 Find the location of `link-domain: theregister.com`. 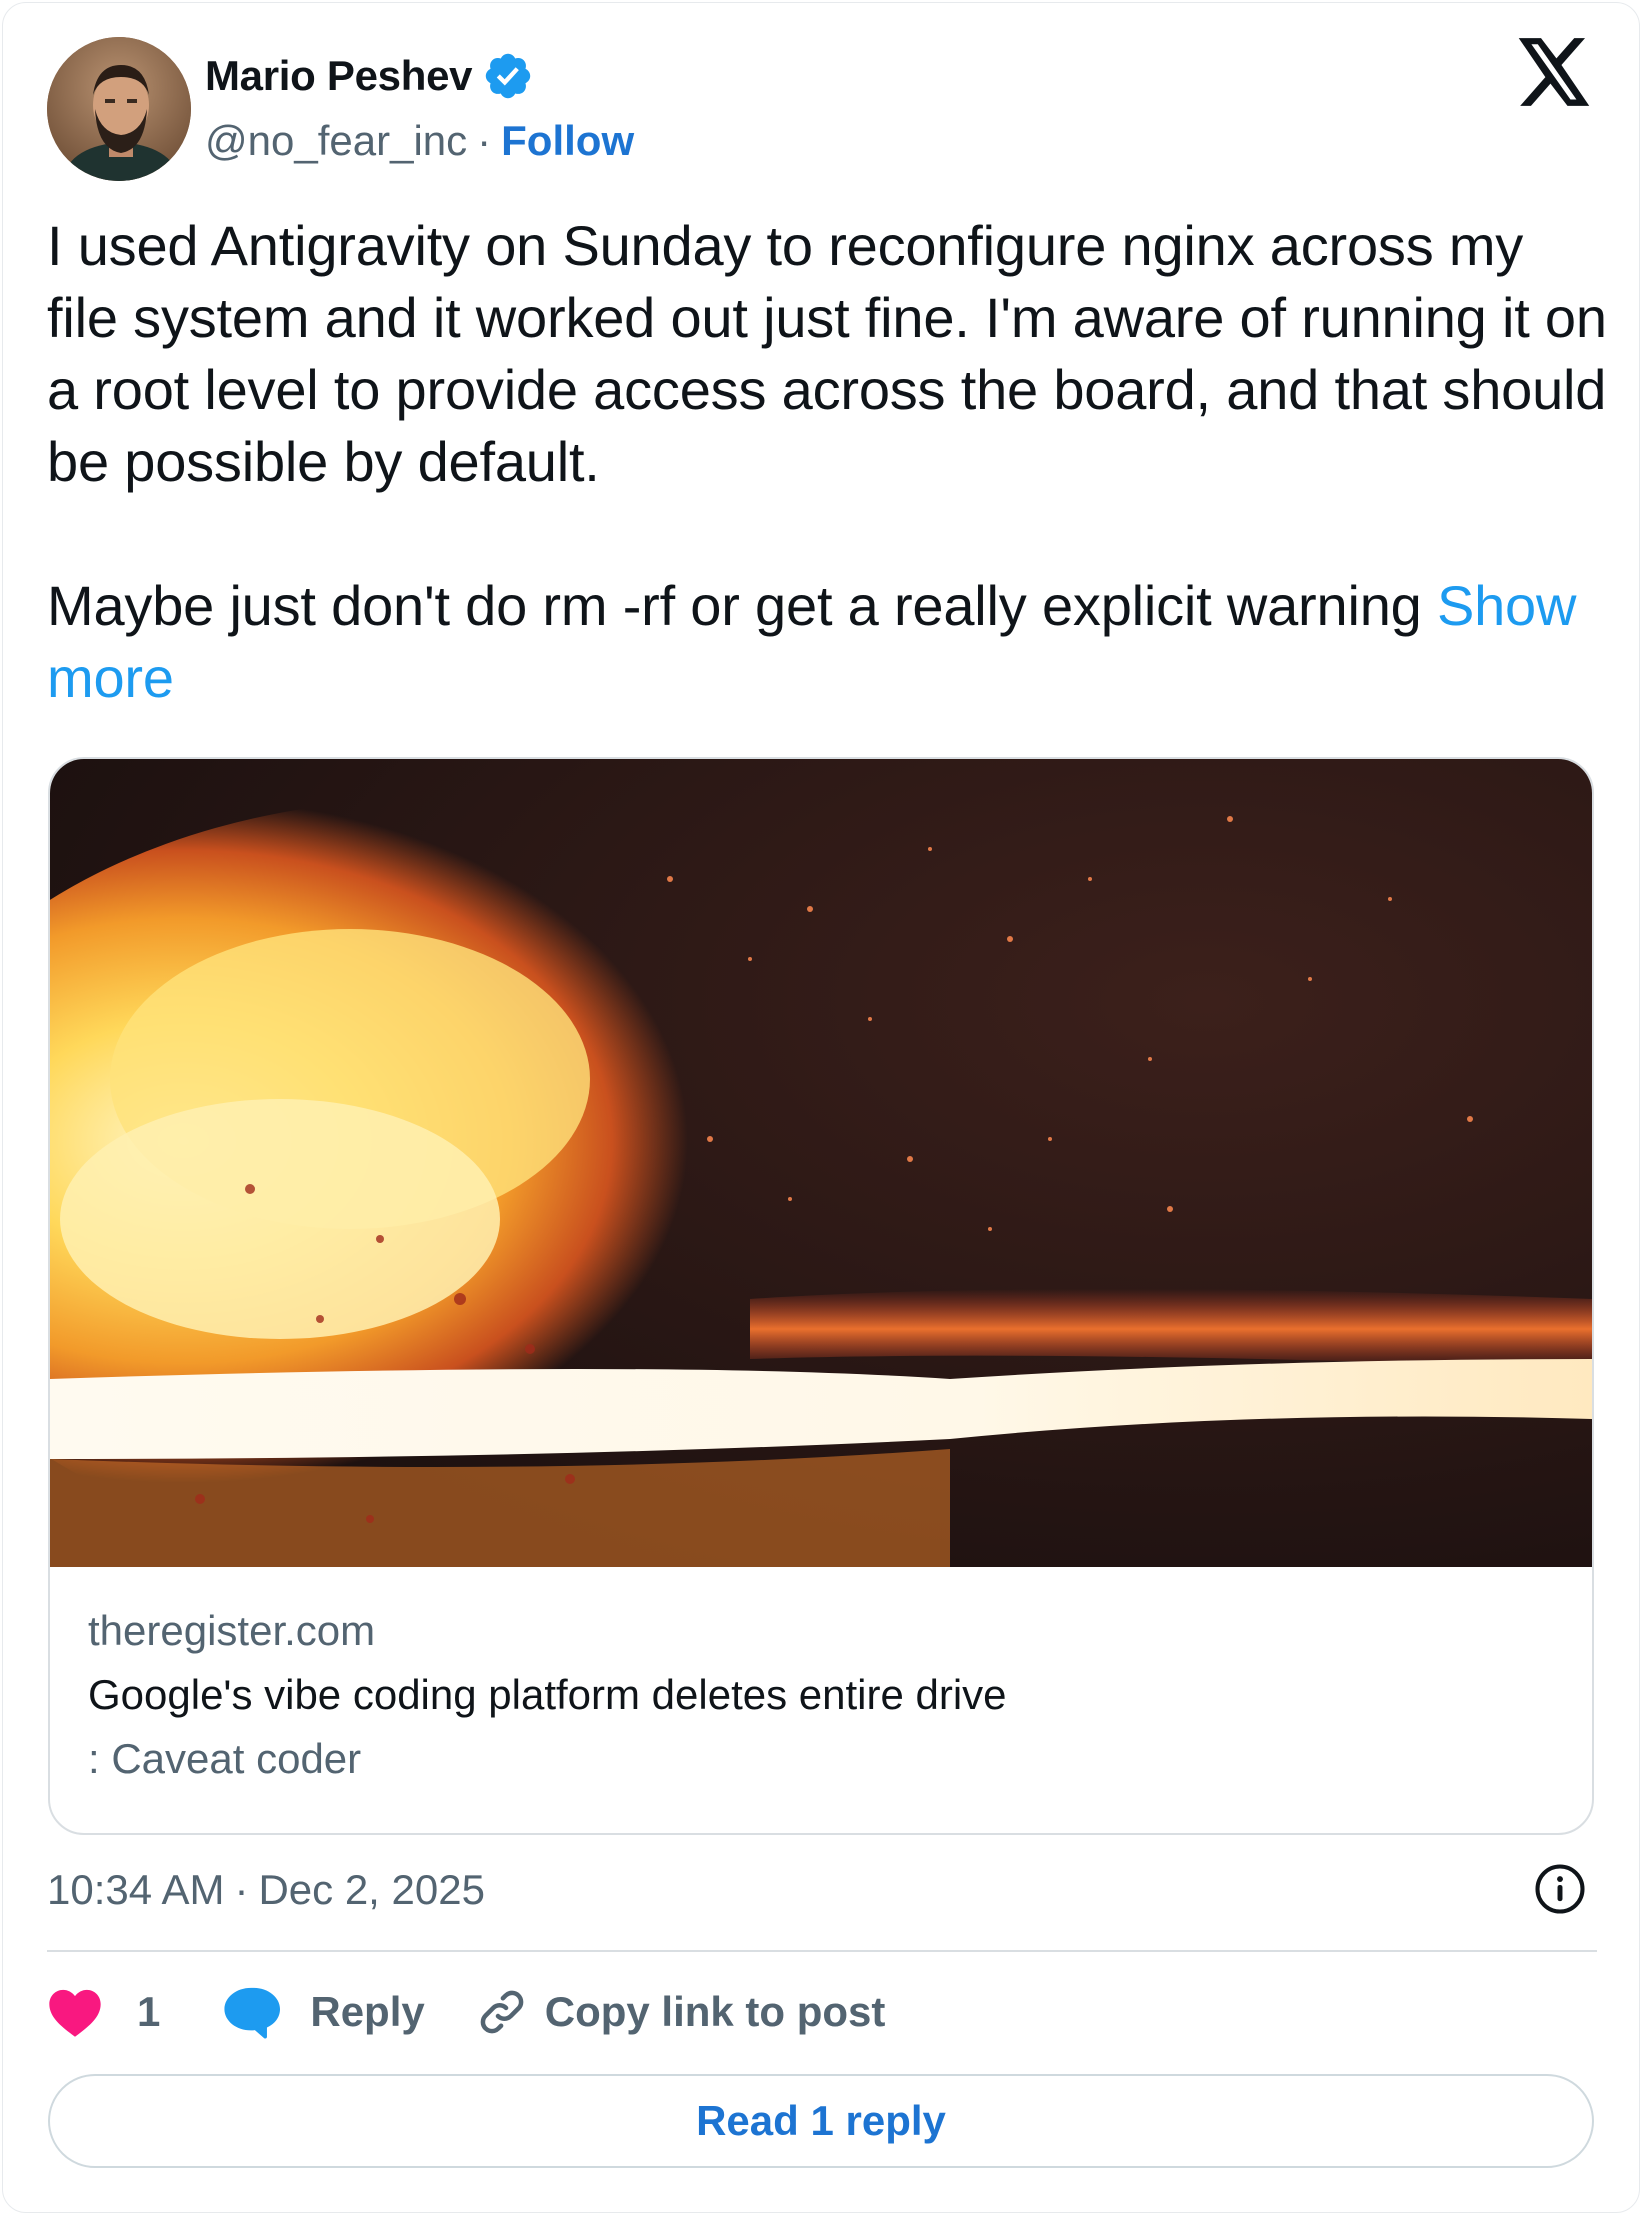

link-domain: theregister.com is located at coordinates (232, 1630).